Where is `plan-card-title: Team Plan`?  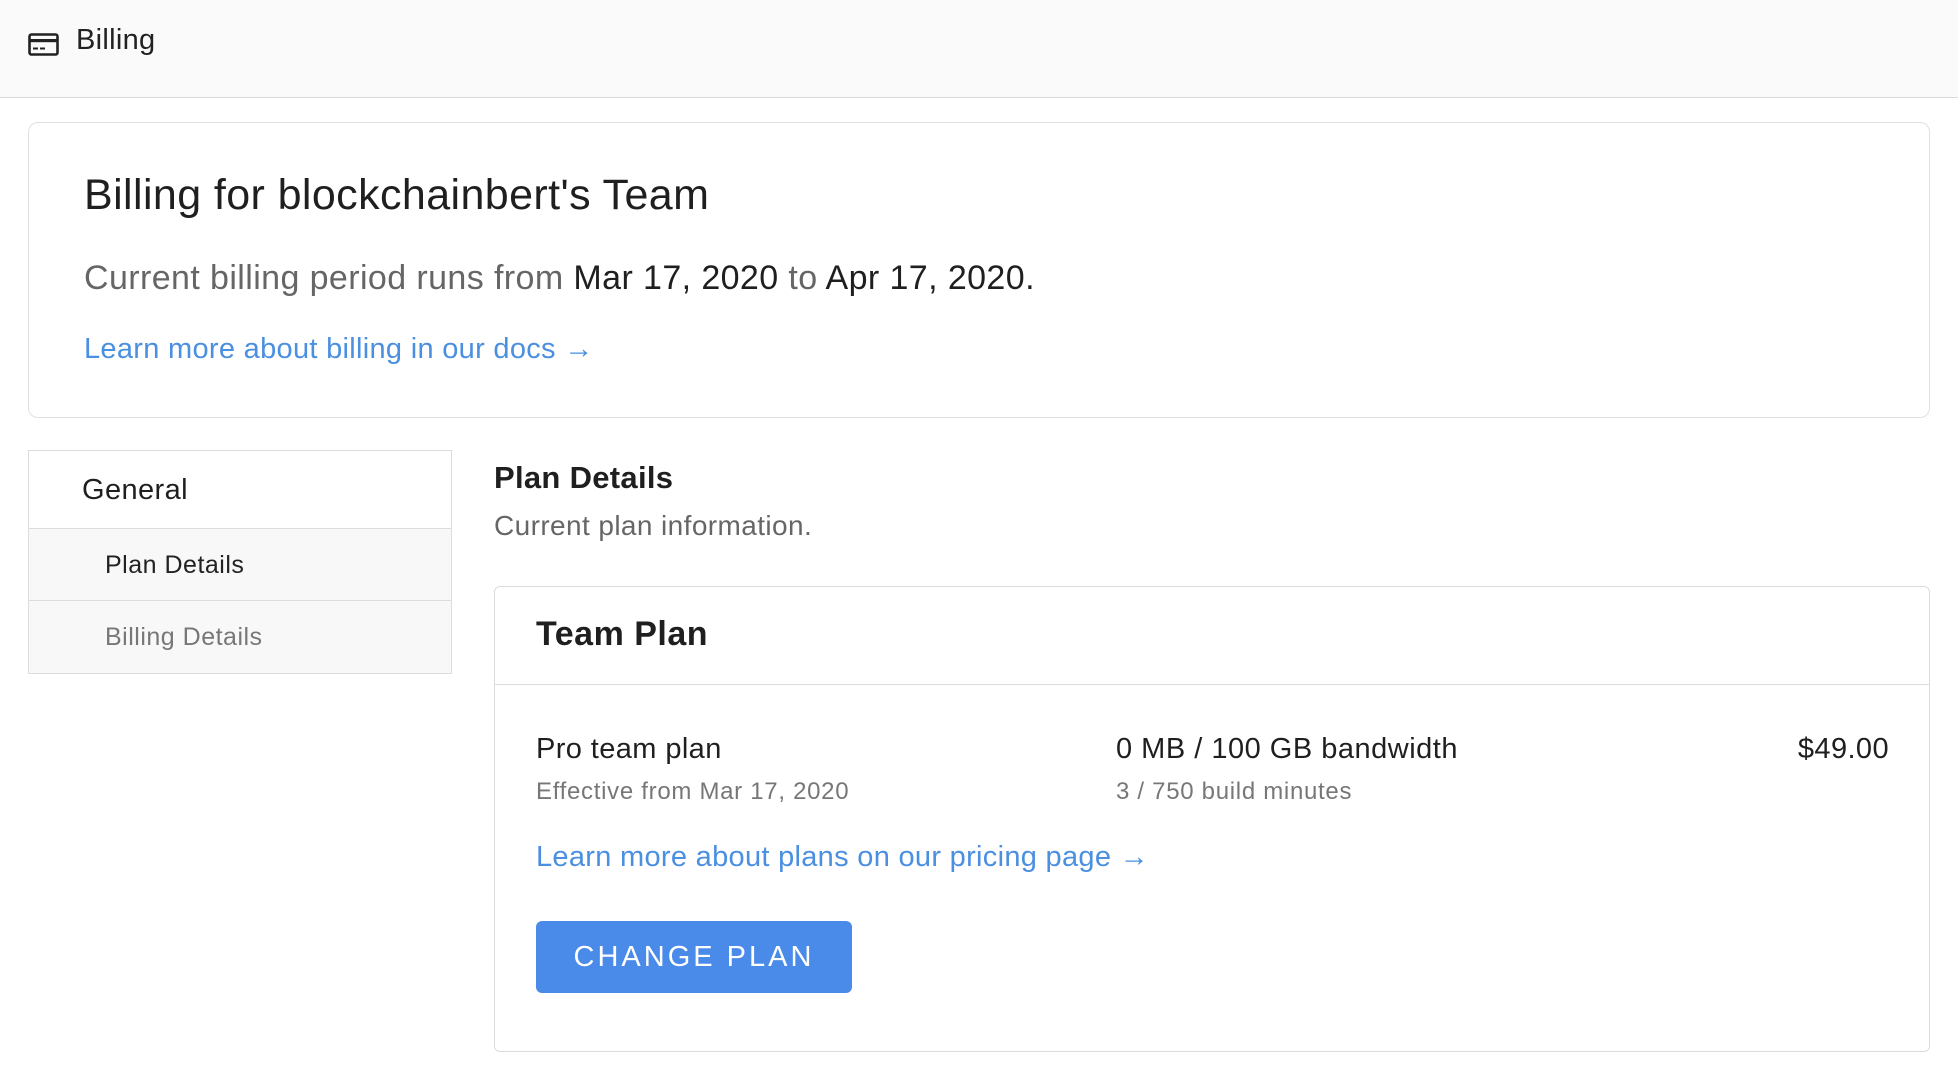 plan-card-title: Team Plan is located at coordinates (622, 634).